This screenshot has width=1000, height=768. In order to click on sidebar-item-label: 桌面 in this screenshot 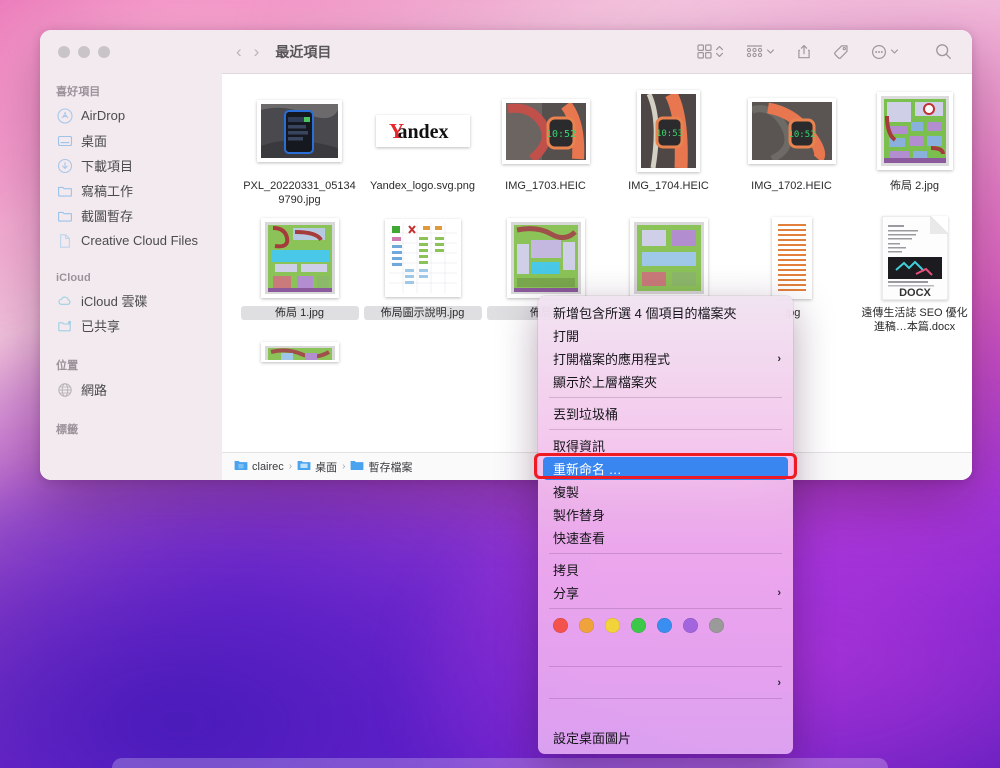, I will do `click(94, 141)`.